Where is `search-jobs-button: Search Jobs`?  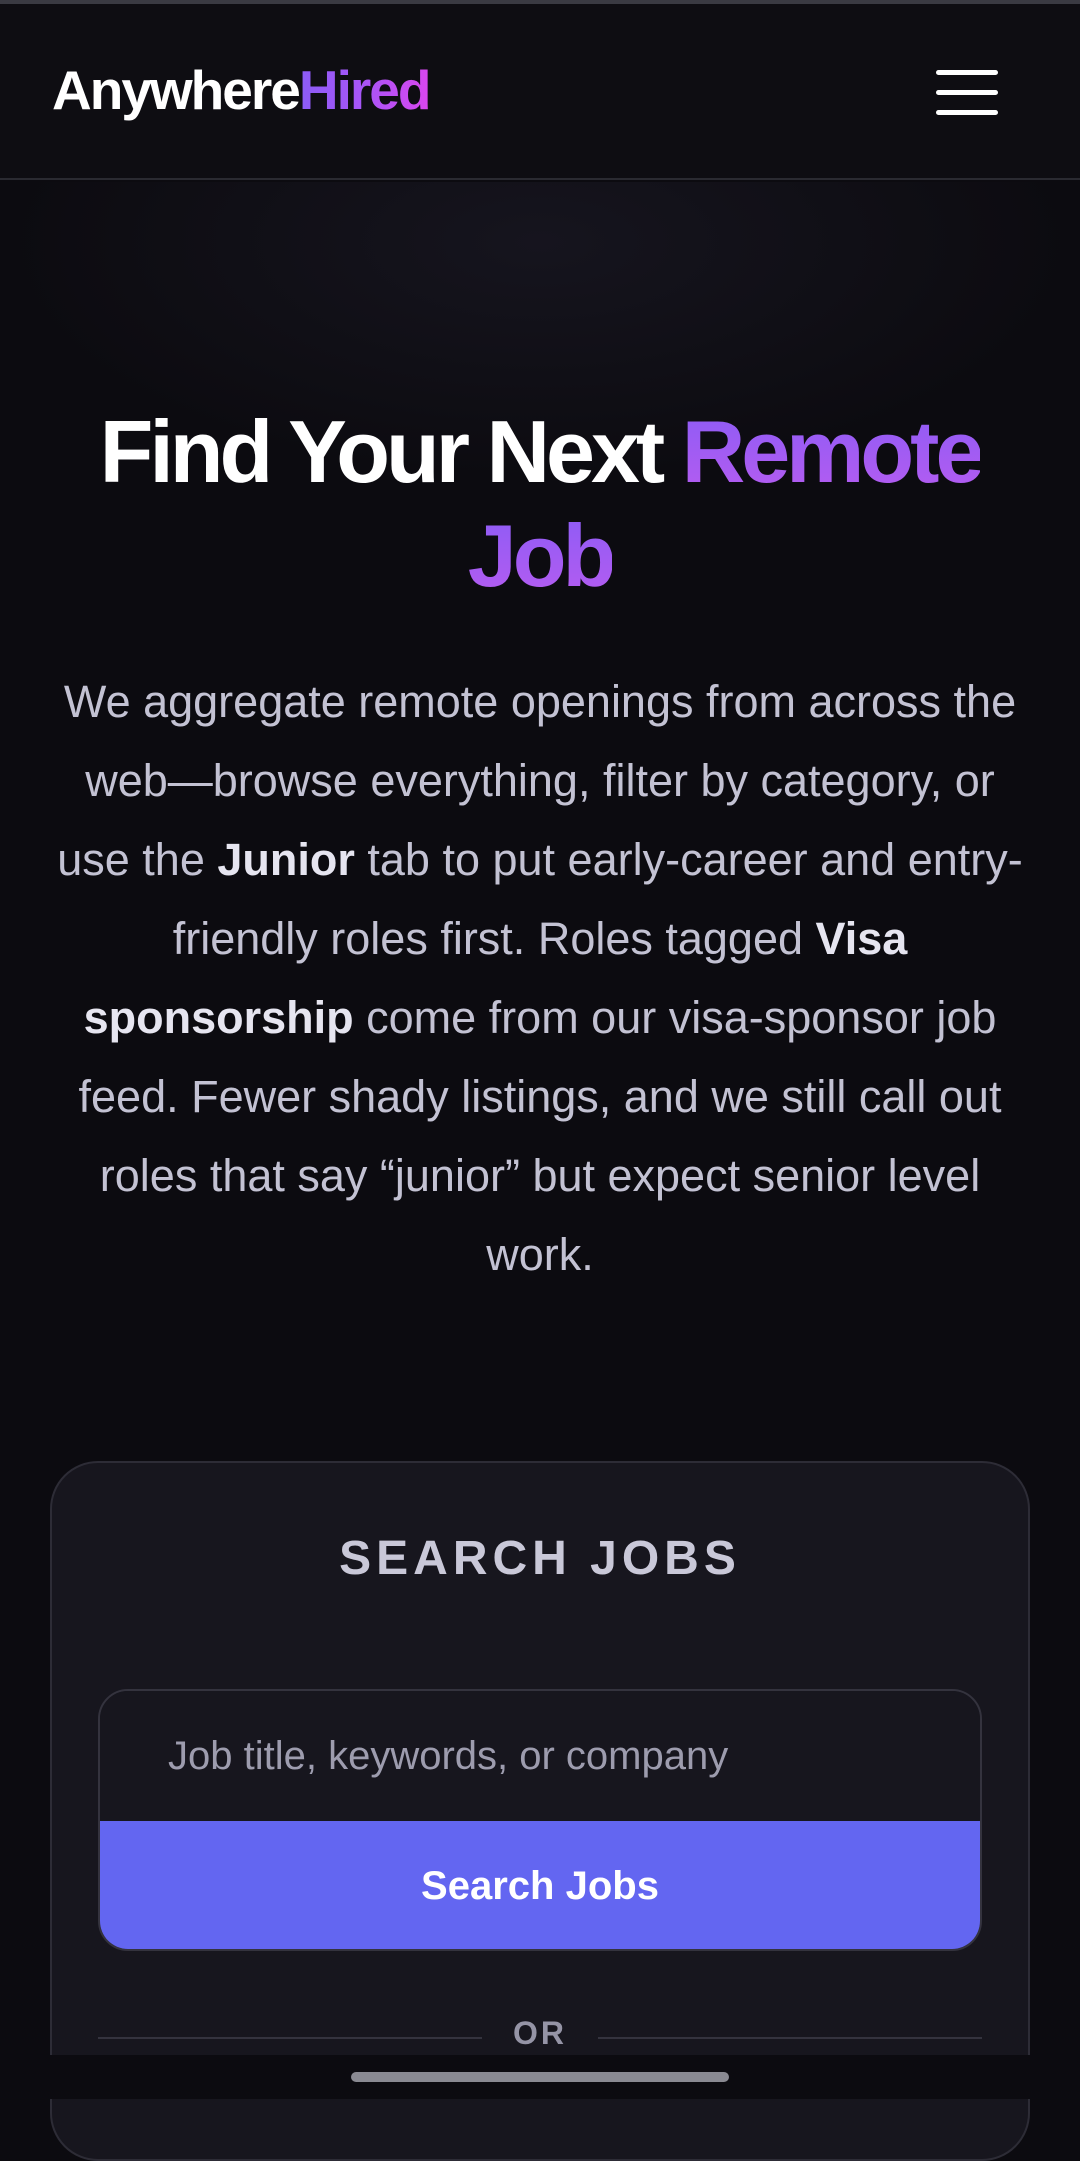
search-jobs-button: Search Jobs is located at coordinates (540, 1885).